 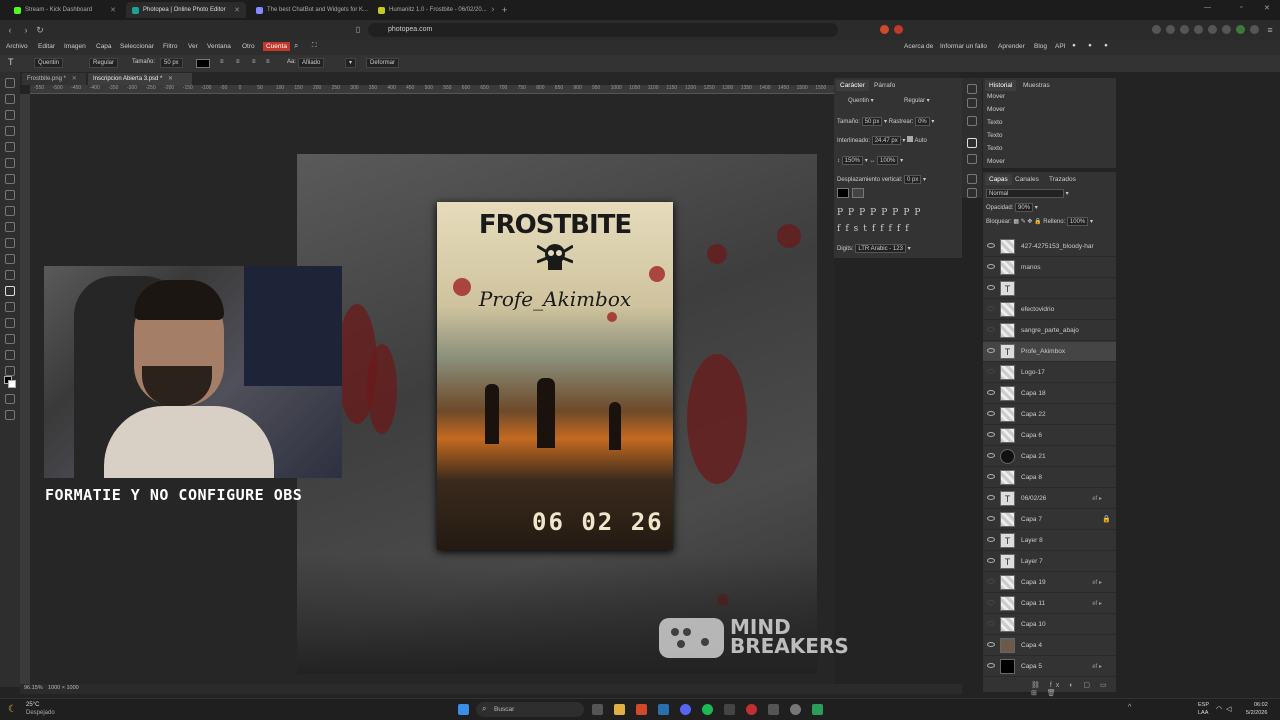 What do you see at coordinates (1049, 394) in the screenshot?
I see `layer-row: Capa 18` at bounding box center [1049, 394].